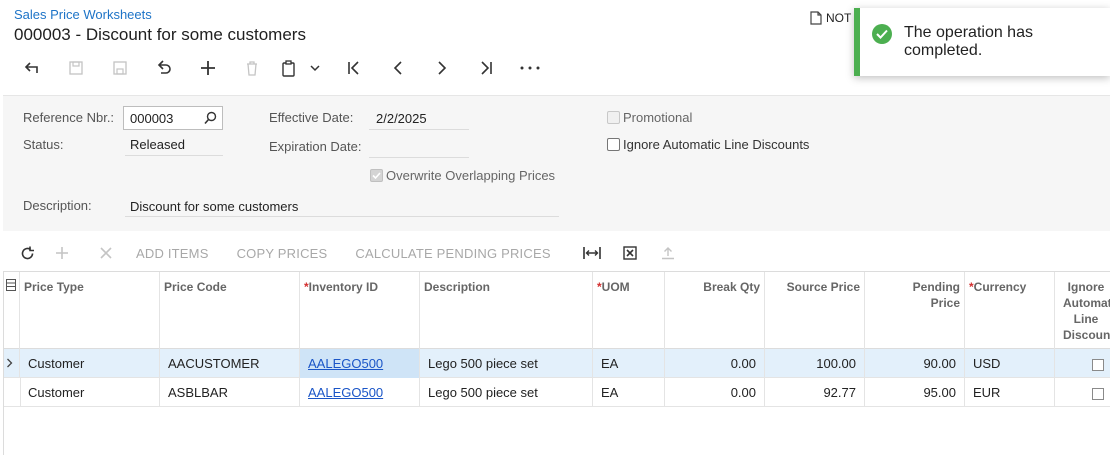 The image size is (1110, 455). Describe the element at coordinates (452, 253) in the screenshot. I see `calculate-pending-prices-button: CALCULATE PENDING PRICES` at that location.